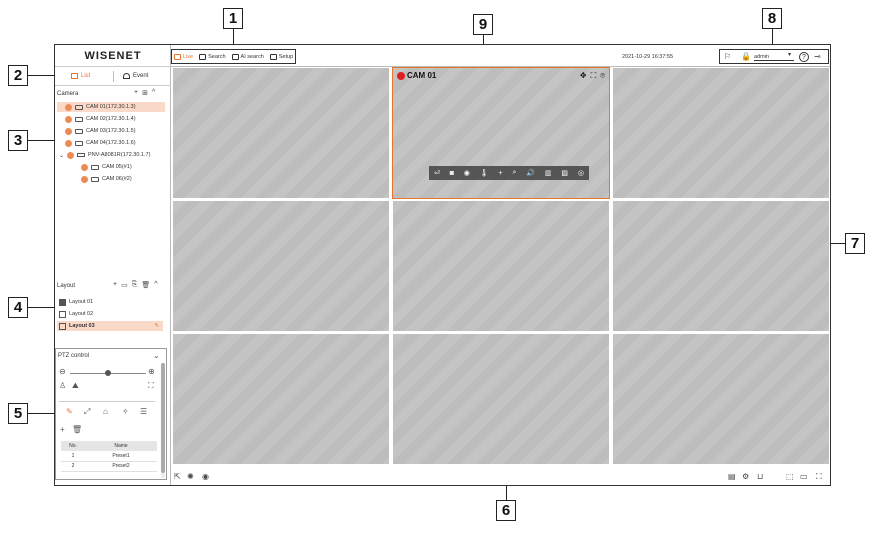 Image resolution: width=878 pixels, height=536 pixels. What do you see at coordinates (760, 476) in the screenshot?
I see `bookmark-icon: ⊔` at bounding box center [760, 476].